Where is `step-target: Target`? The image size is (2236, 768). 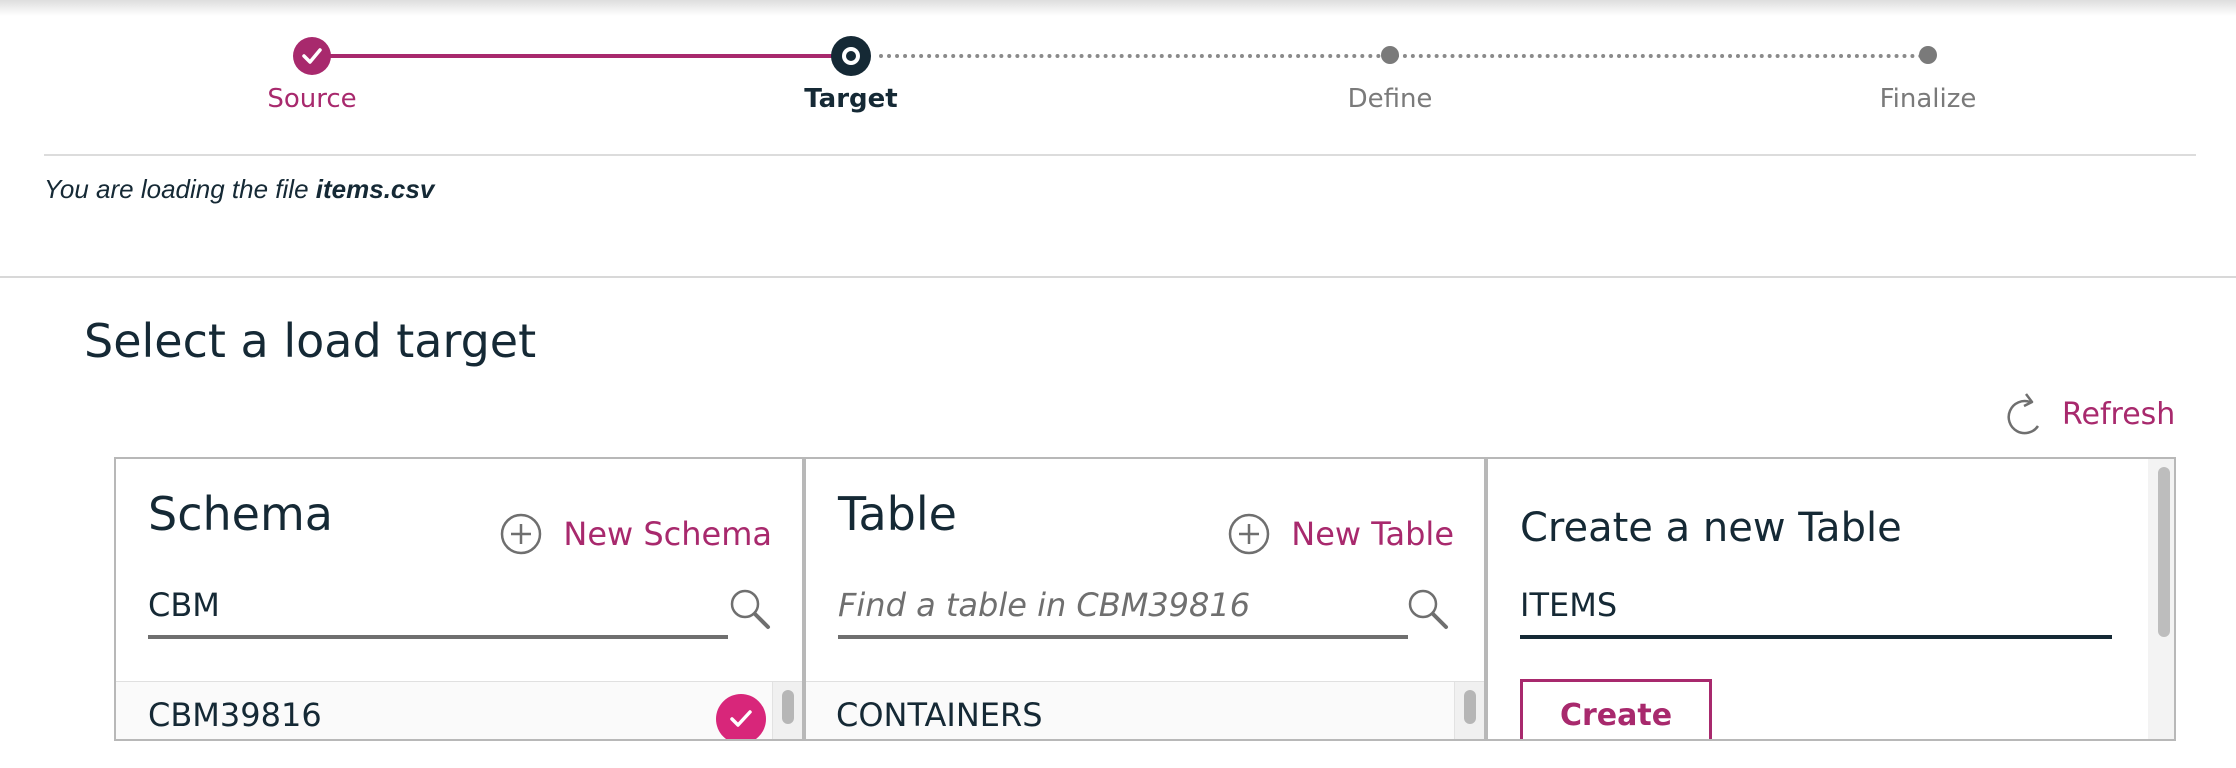 step-target: Target is located at coordinates (851, 65).